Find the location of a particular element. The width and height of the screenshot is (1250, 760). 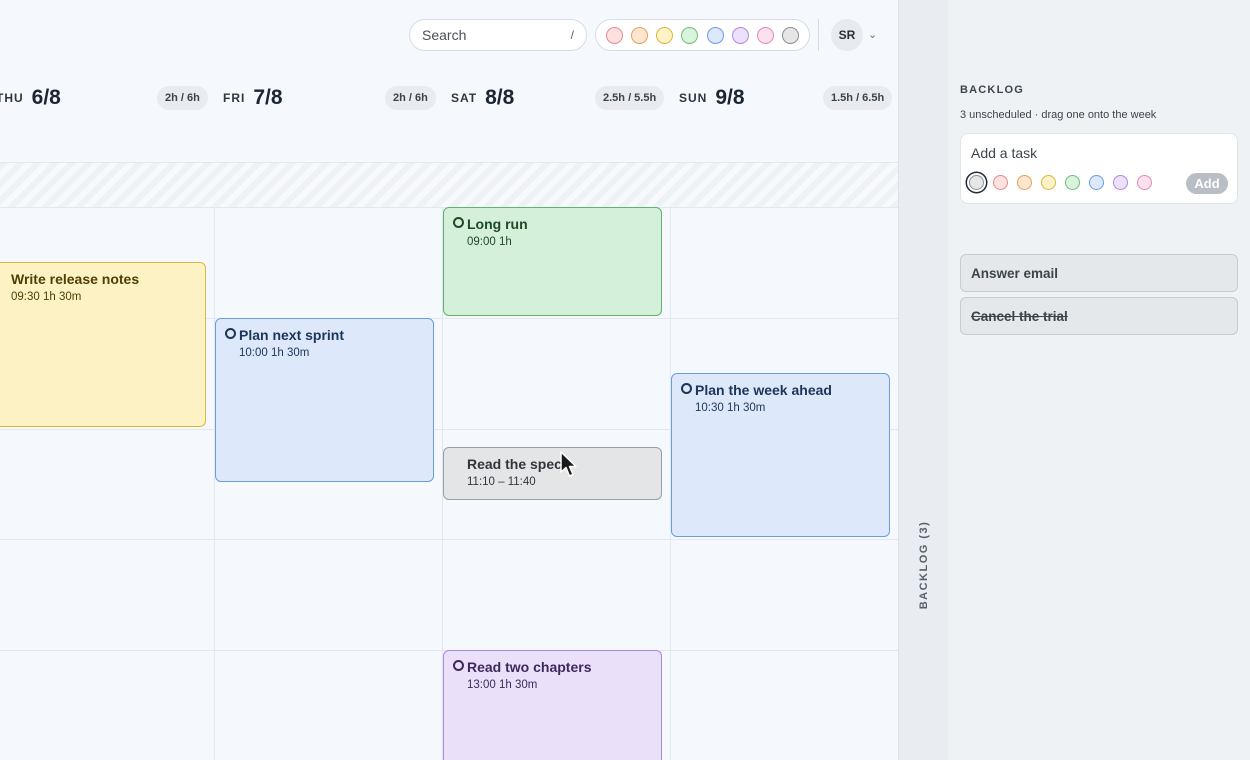

event-plan-next-sprint: Plan next sprint 10:00 1h 30m is located at coordinates (324, 400).